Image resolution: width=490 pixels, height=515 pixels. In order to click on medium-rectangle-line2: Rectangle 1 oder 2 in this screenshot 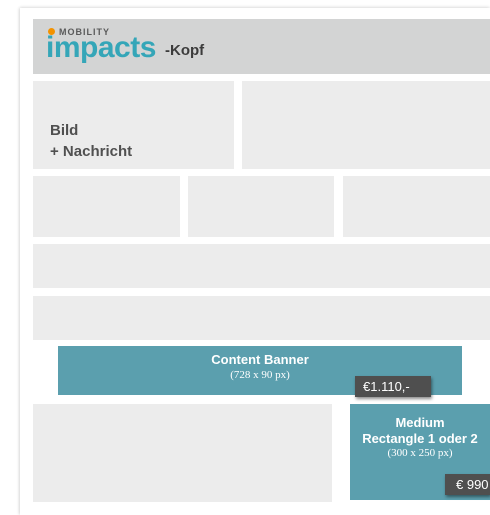, I will do `click(420, 438)`.